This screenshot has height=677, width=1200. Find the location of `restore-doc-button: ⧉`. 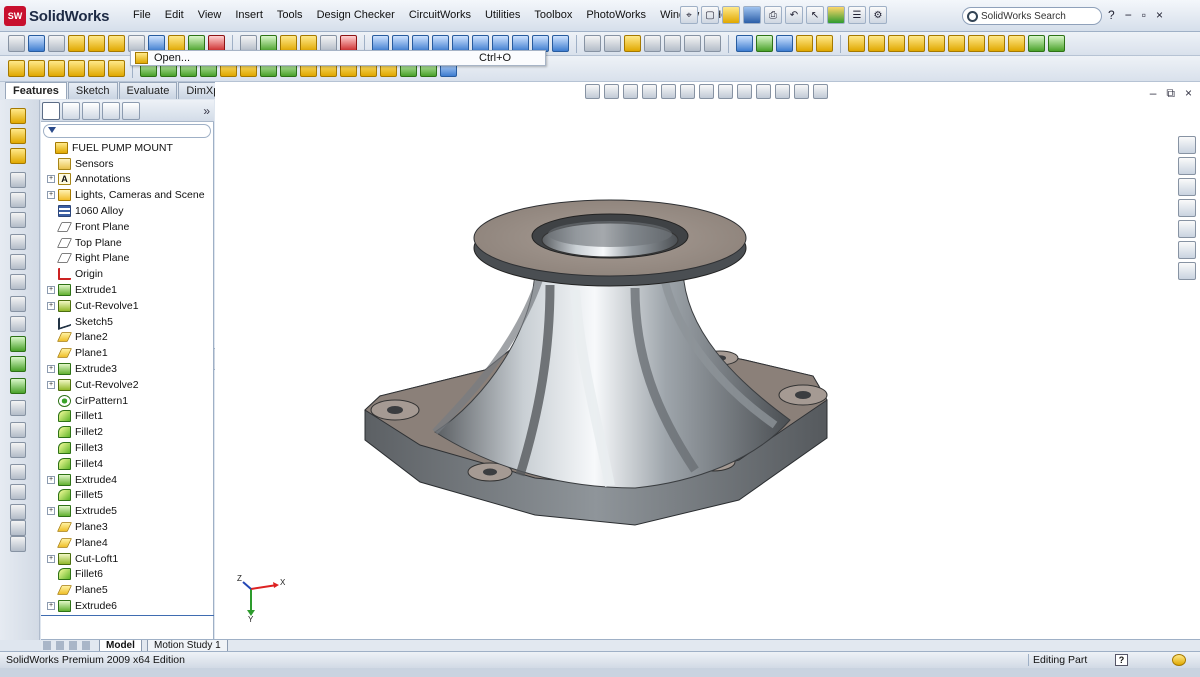

restore-doc-button: ⧉ is located at coordinates (1170, 93).